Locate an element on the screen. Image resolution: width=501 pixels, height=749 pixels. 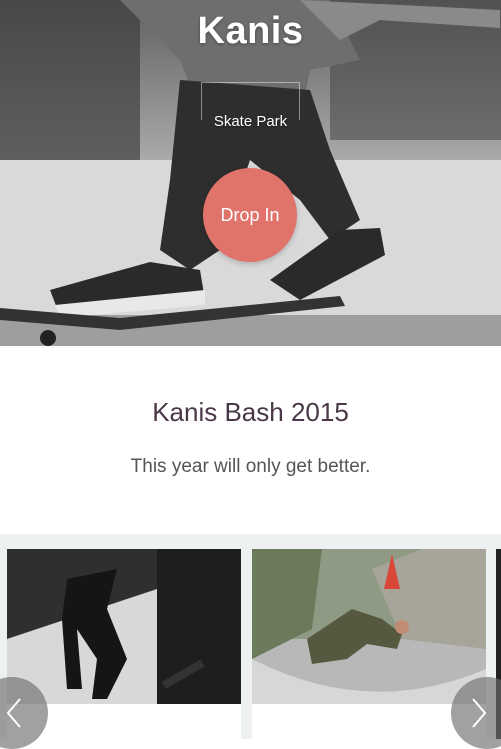
chevron-right-icon is located at coordinates (479, 713).